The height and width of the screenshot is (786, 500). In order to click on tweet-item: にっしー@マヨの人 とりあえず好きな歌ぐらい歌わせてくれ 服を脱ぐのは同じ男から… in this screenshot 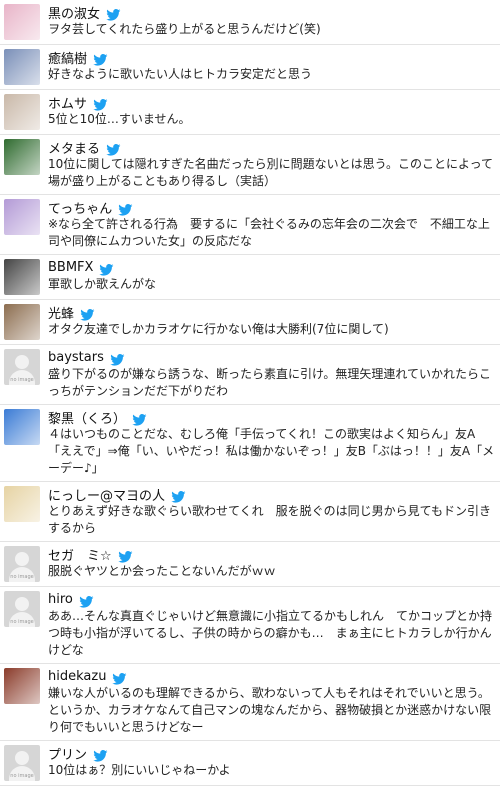, I will do `click(250, 512)`.